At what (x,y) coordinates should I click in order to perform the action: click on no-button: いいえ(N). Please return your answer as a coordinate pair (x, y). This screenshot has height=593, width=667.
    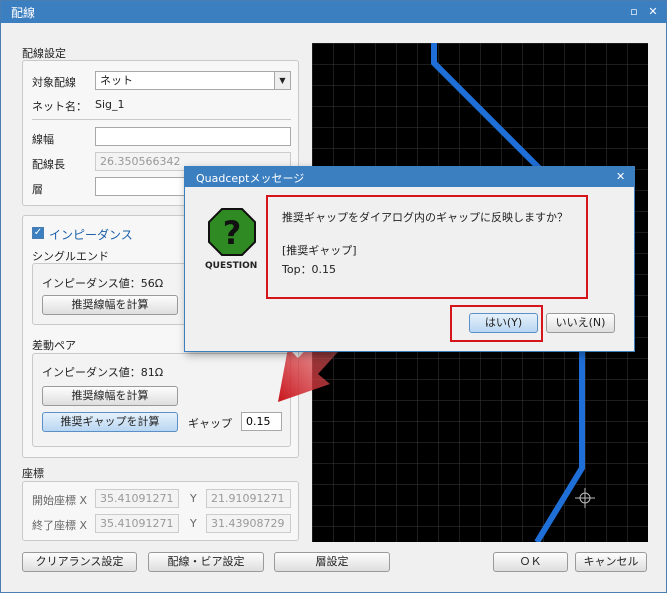
    Looking at the image, I should click on (580, 323).